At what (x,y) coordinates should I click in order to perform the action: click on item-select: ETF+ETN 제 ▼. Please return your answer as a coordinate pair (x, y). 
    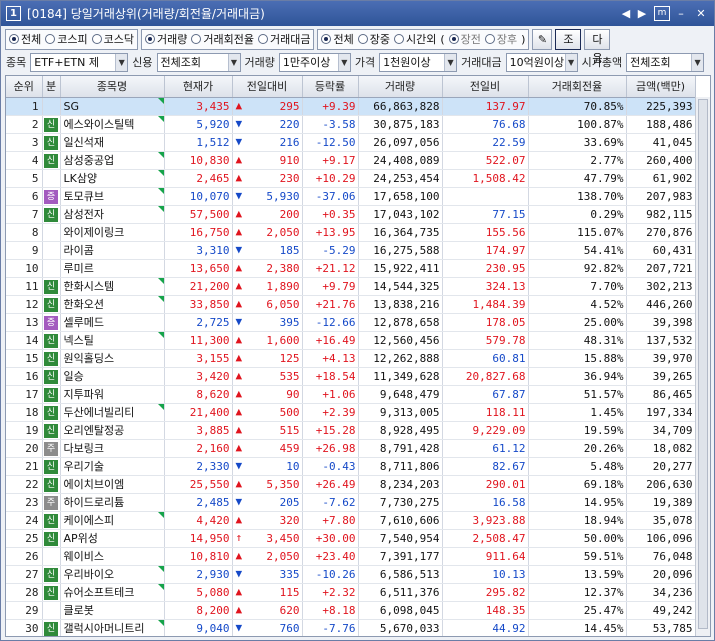
    Looking at the image, I should click on (79, 62).